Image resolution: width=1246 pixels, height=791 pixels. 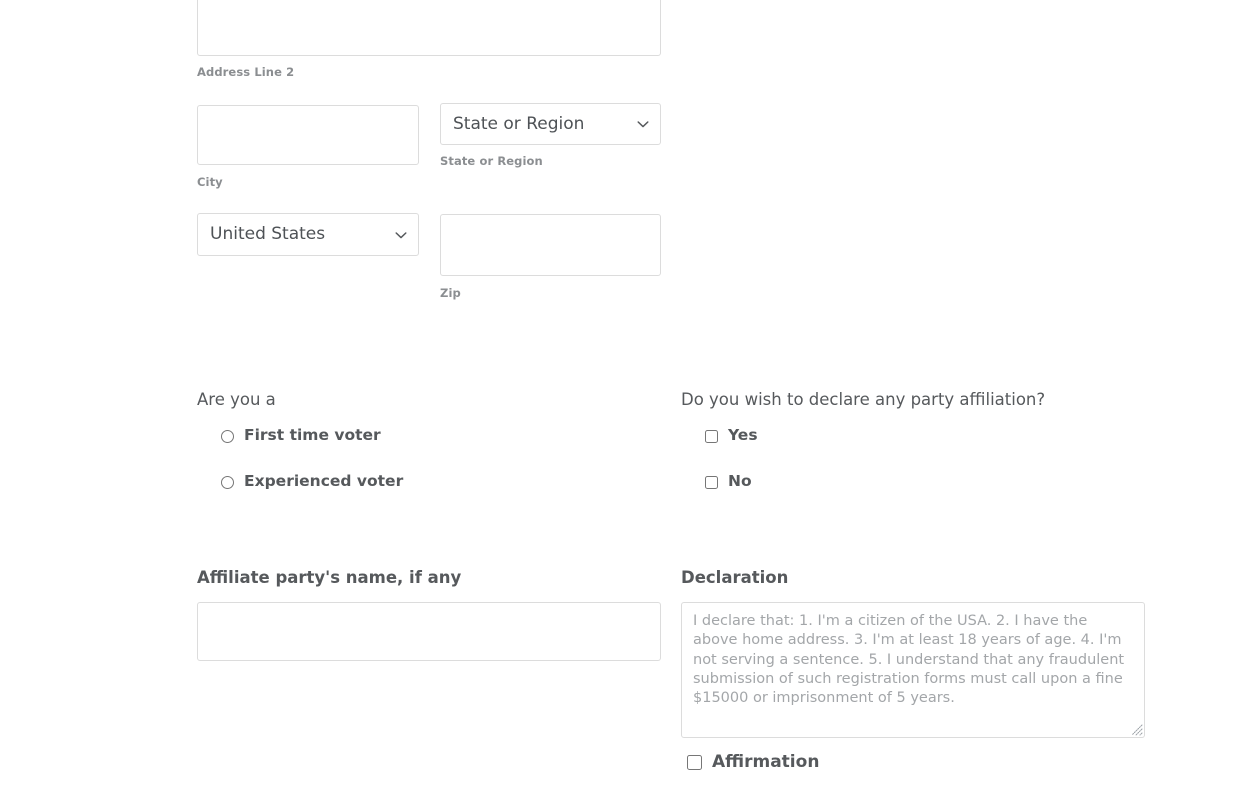 I want to click on country-selected-value: United States, so click(x=268, y=234).